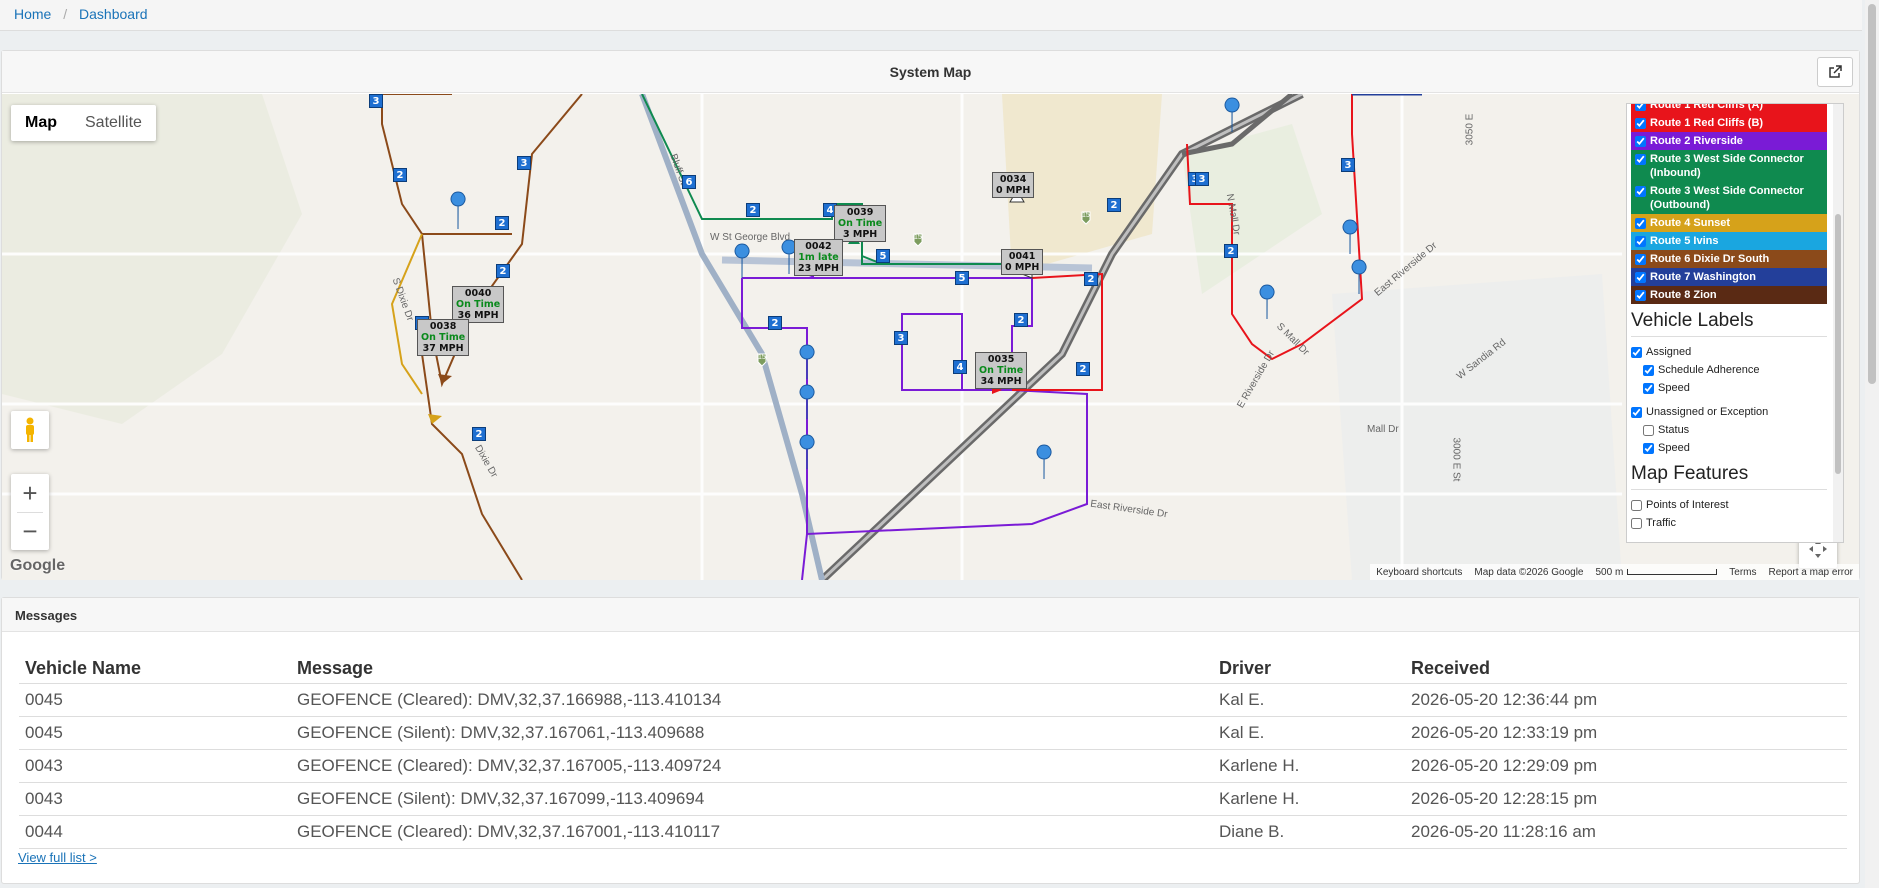 The width and height of the screenshot is (1879, 888). What do you see at coordinates (57, 857) in the screenshot?
I see `view-full-list-link: View full list >` at bounding box center [57, 857].